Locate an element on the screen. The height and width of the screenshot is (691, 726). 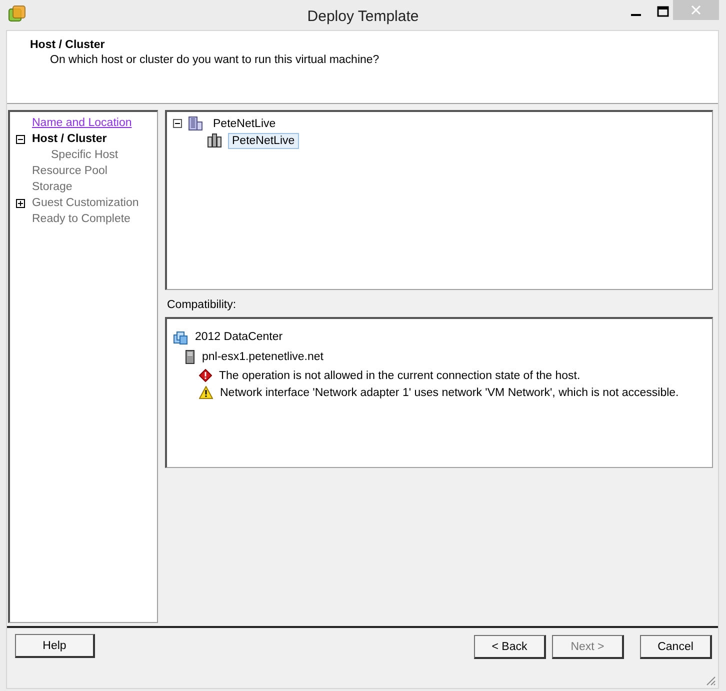
dialog-button: Help is located at coordinates (55, 646).